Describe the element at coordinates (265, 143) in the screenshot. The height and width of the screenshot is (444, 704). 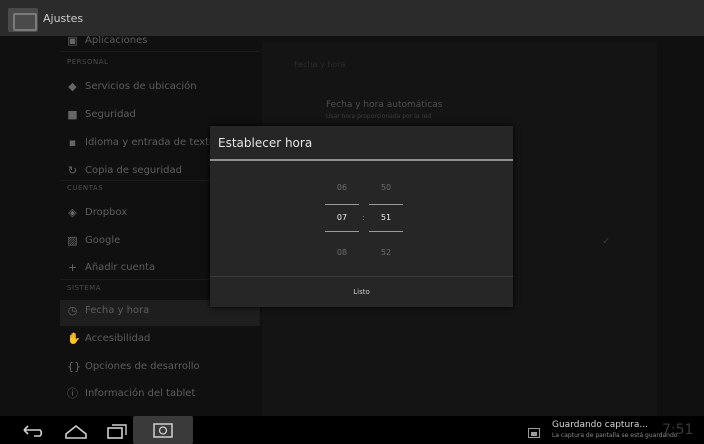
I see `dialog-title: Establecer hora` at that location.